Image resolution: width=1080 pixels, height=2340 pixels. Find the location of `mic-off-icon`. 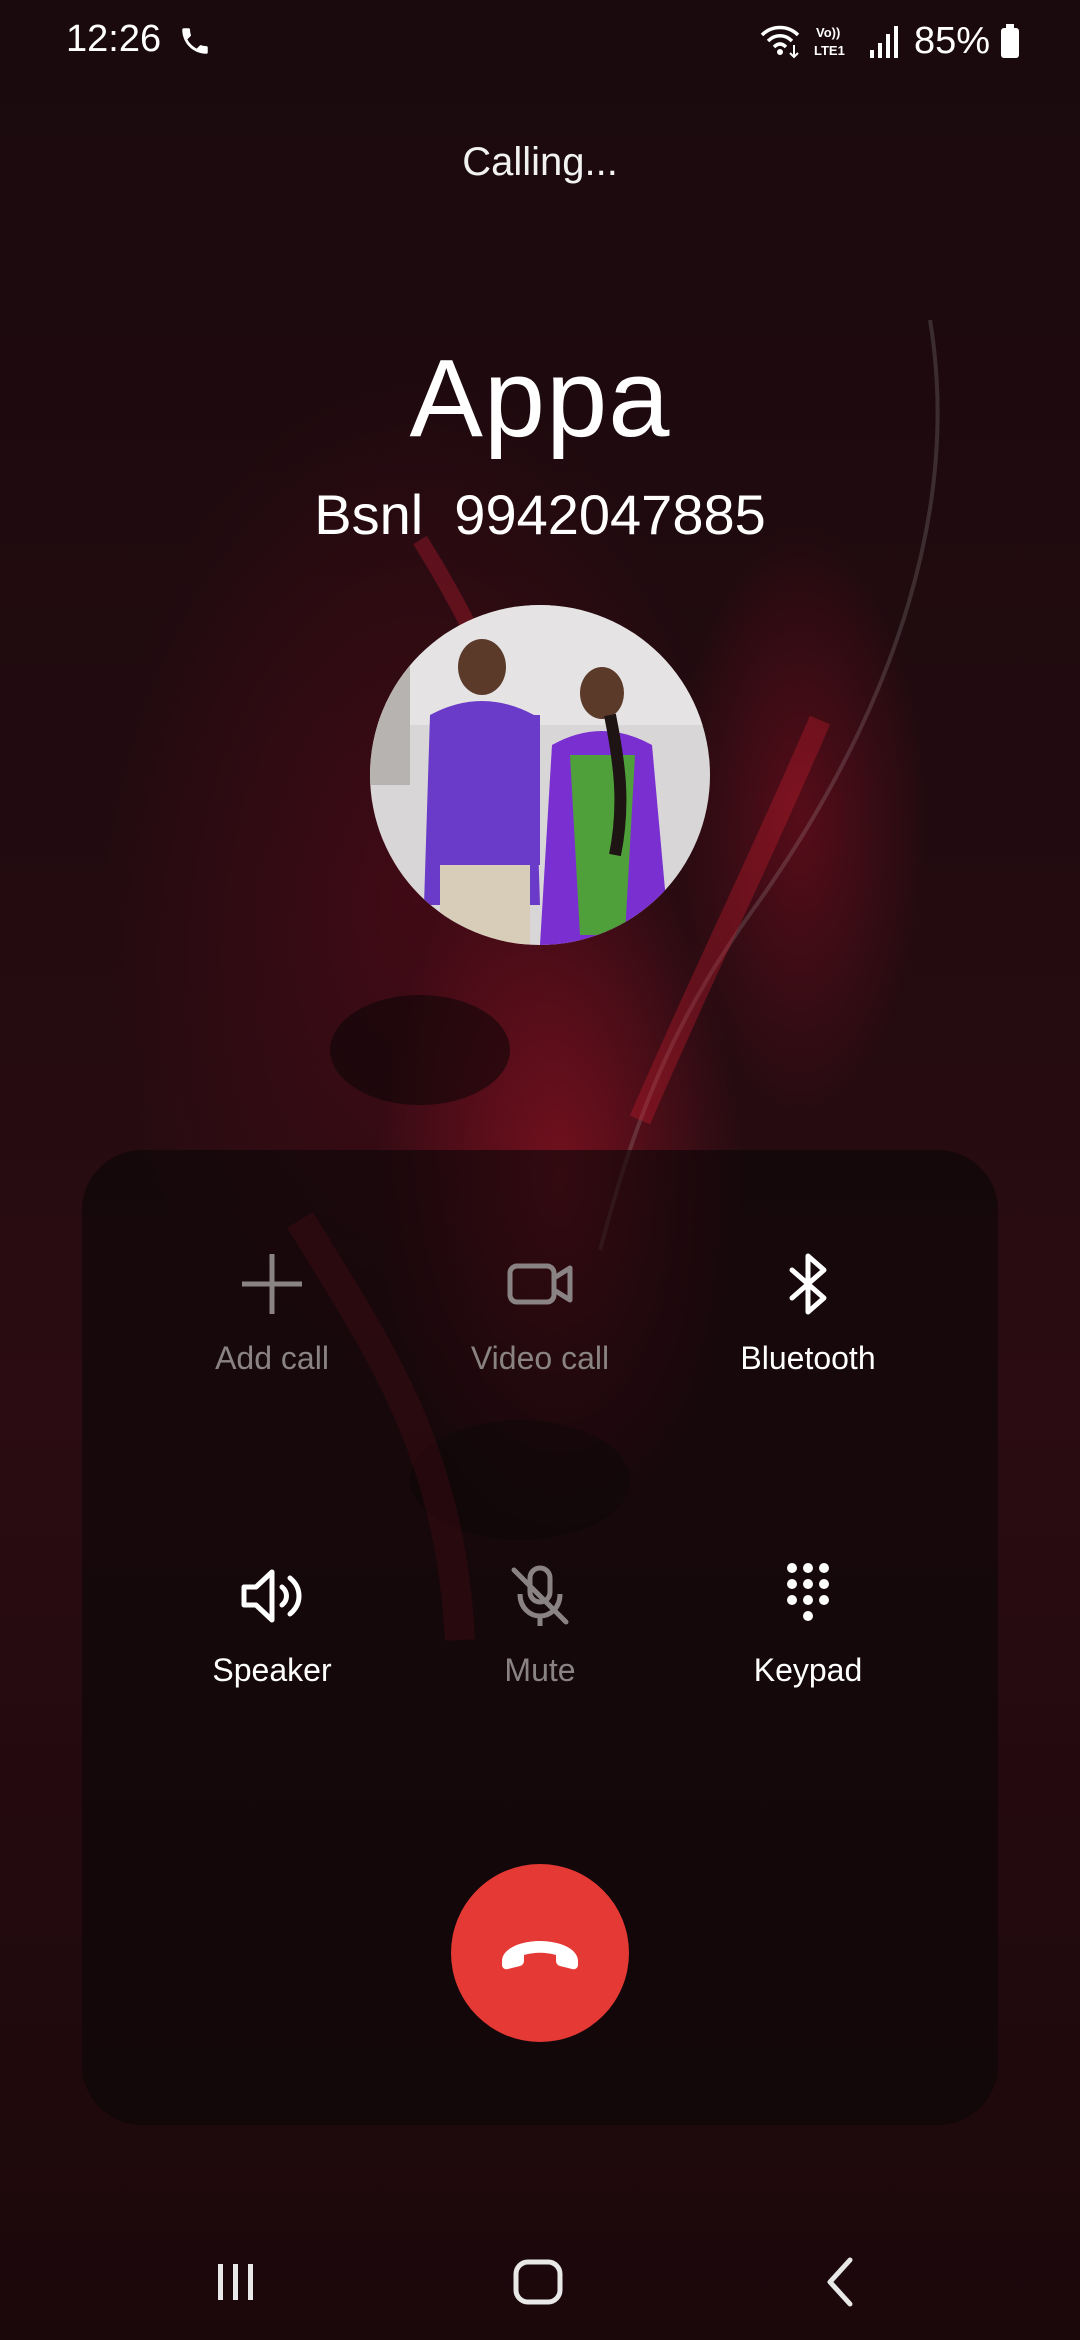

mic-off-icon is located at coordinates (540, 1595).